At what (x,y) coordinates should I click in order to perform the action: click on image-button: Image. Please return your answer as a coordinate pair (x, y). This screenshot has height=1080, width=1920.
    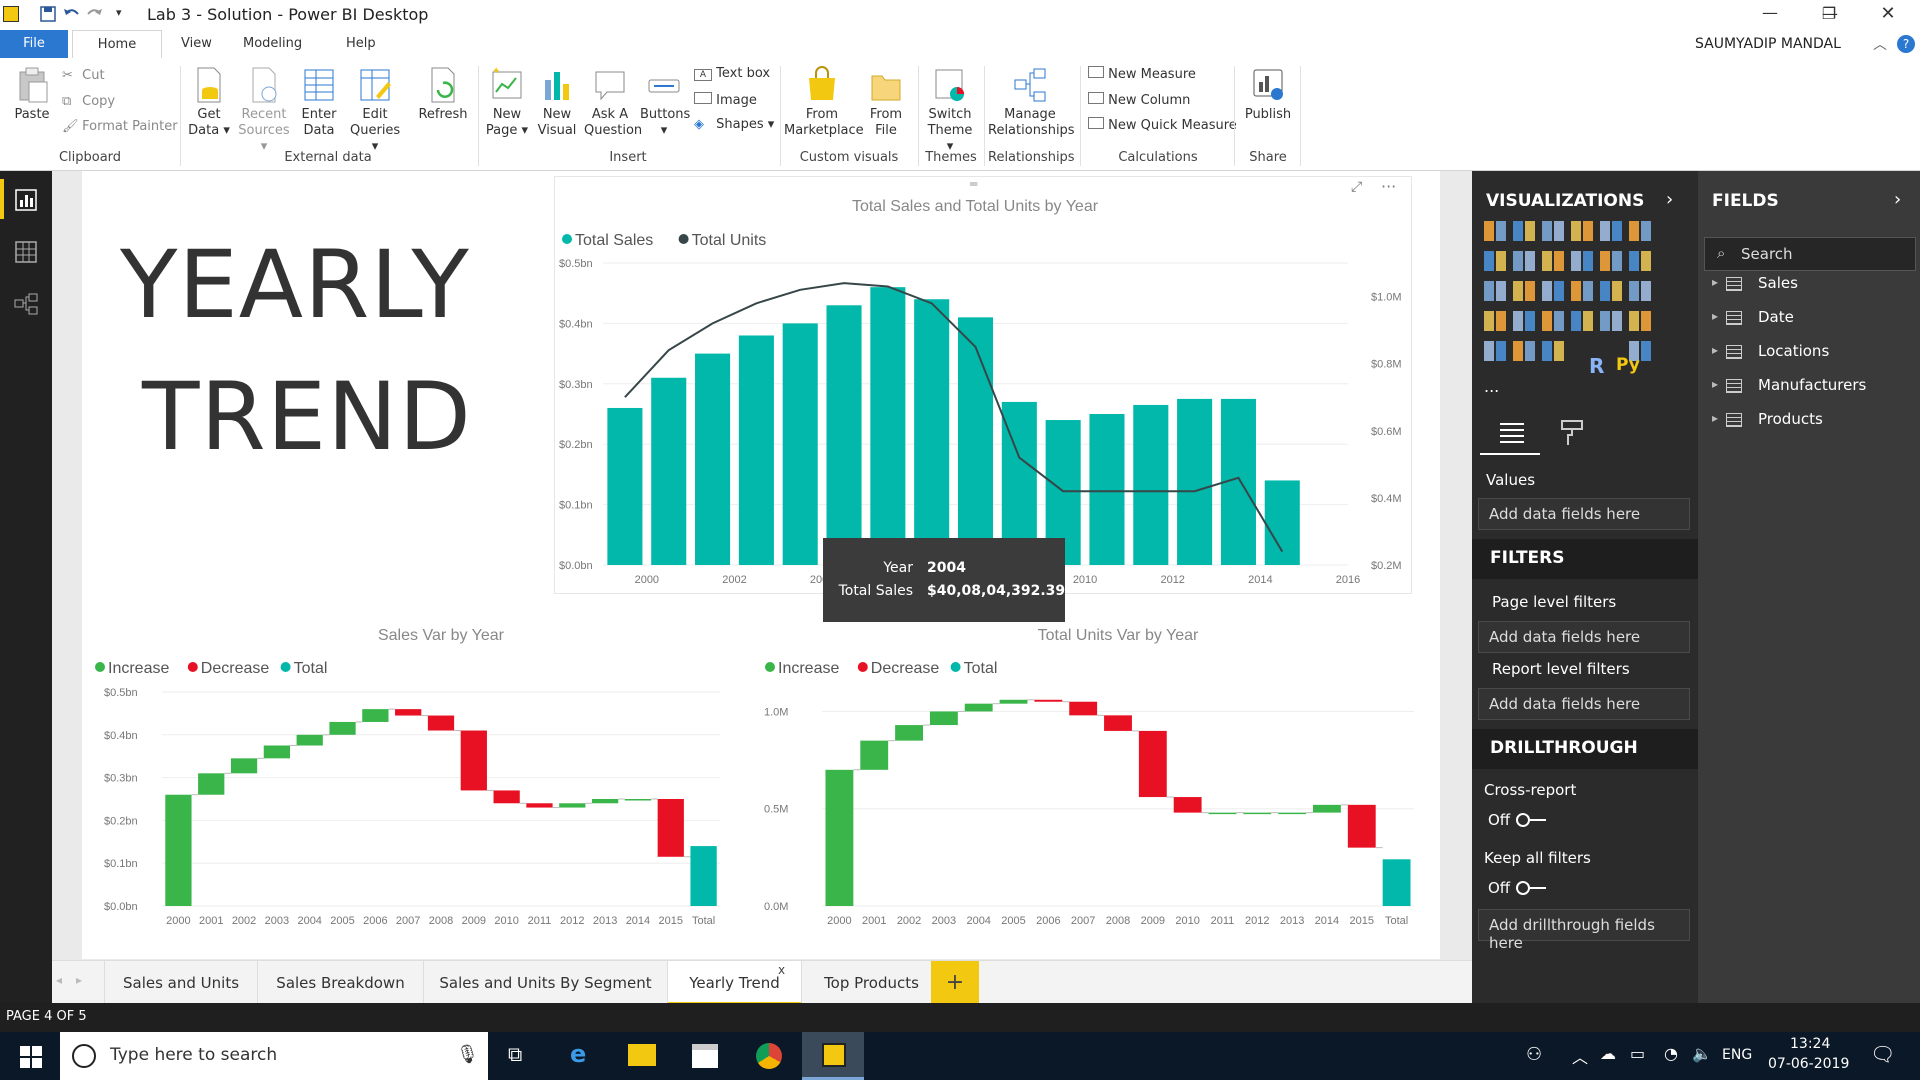
    Looking at the image, I should click on (725, 100).